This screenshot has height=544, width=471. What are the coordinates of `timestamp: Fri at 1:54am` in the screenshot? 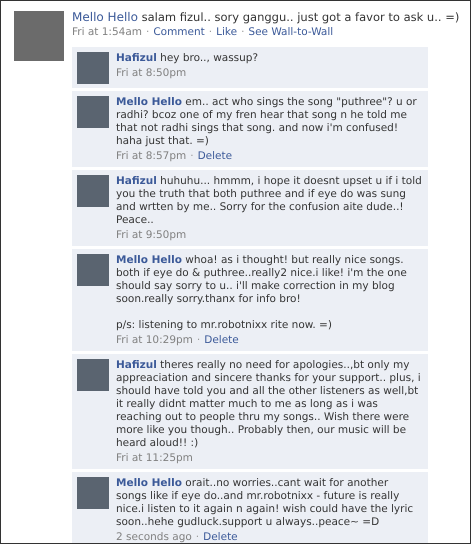 It's located at (107, 32).